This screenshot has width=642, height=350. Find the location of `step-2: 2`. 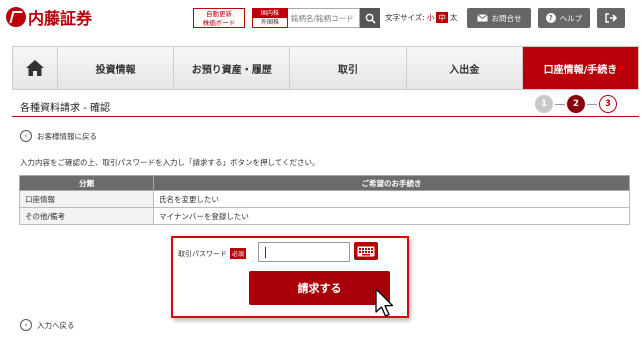

step-2: 2 is located at coordinates (576, 104).